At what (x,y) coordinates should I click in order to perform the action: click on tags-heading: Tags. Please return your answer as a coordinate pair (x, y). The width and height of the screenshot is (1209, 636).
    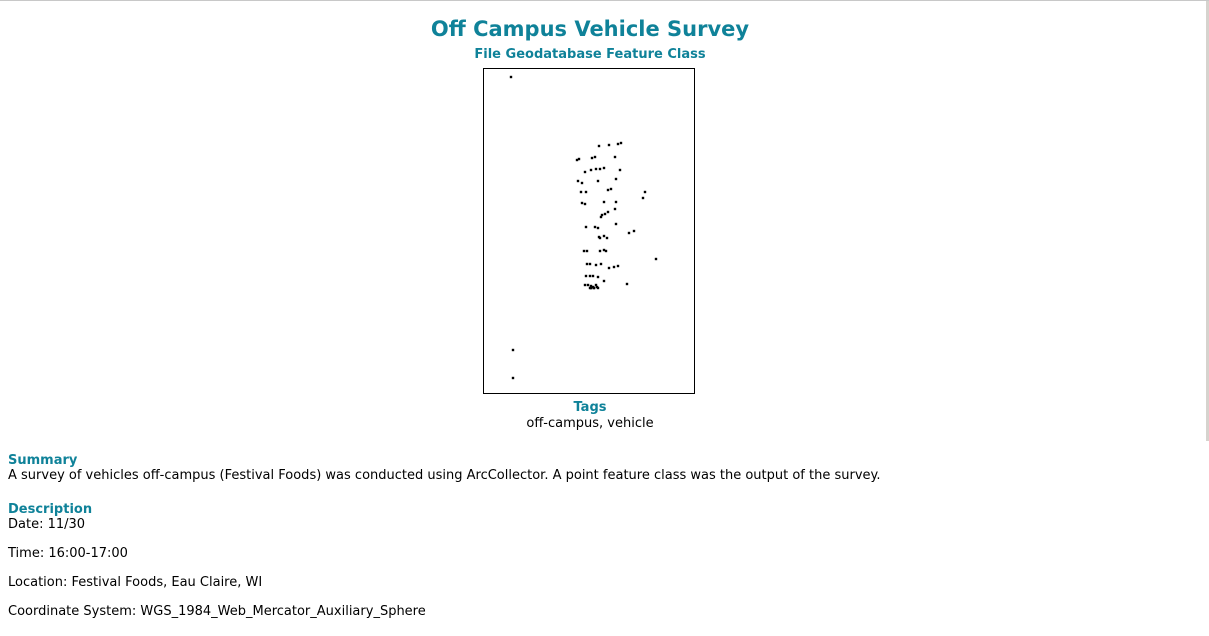
    Looking at the image, I should click on (590, 407).